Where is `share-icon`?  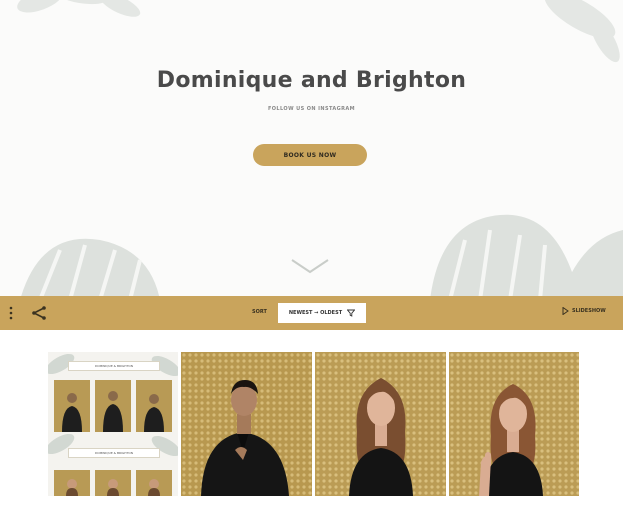
share-icon is located at coordinates (39, 313).